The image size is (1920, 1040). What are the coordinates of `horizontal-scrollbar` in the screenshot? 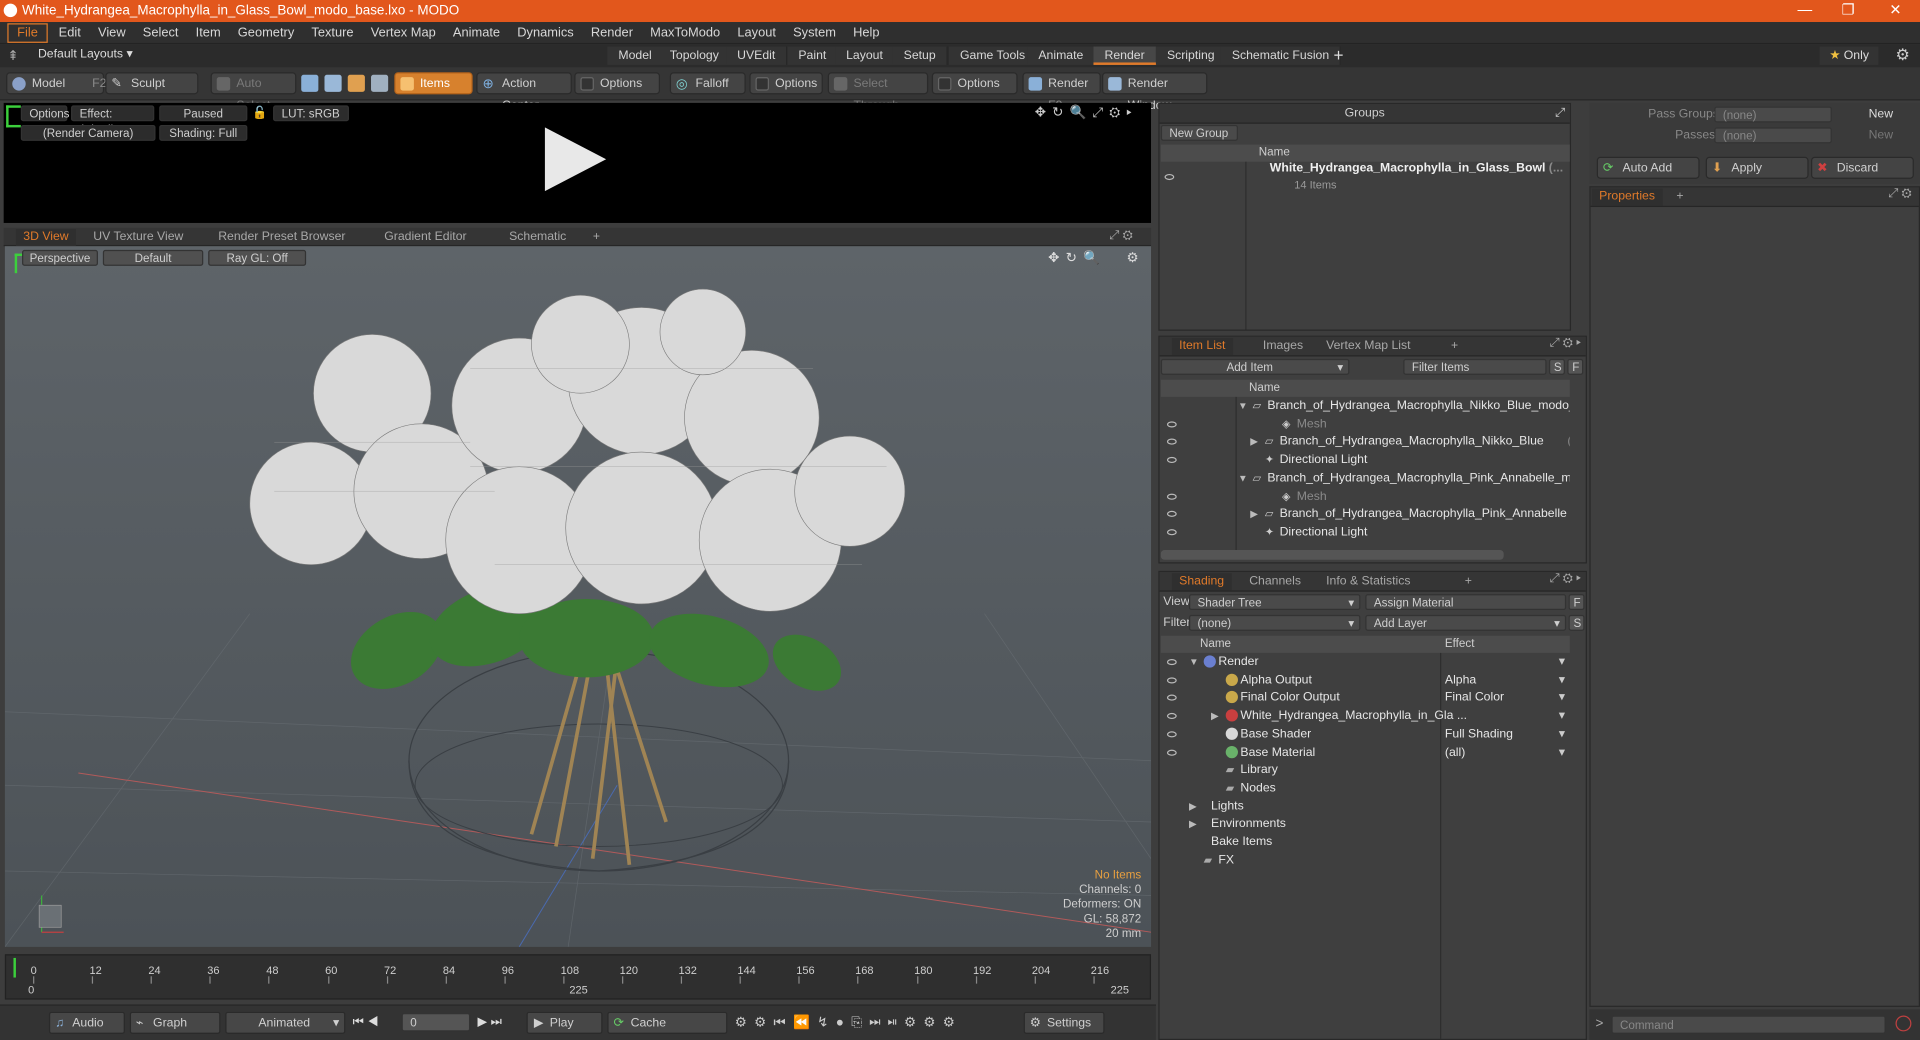 It's located at (1332, 555).